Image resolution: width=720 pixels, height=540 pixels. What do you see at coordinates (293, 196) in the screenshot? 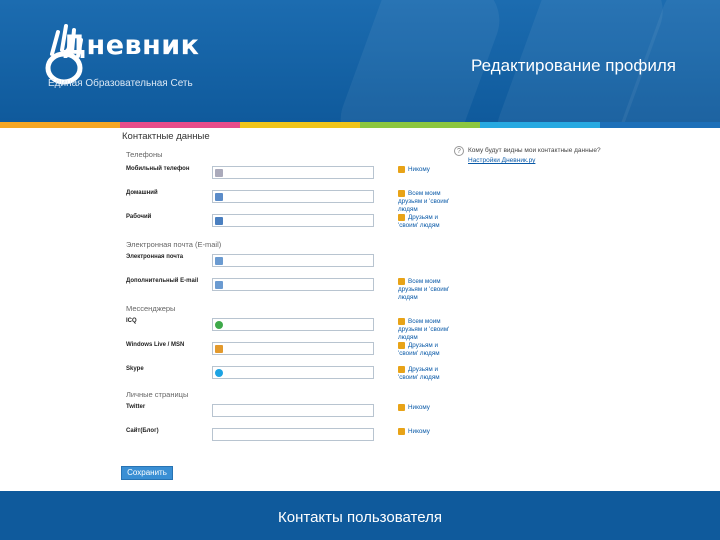
I see `home-phone-input` at bounding box center [293, 196].